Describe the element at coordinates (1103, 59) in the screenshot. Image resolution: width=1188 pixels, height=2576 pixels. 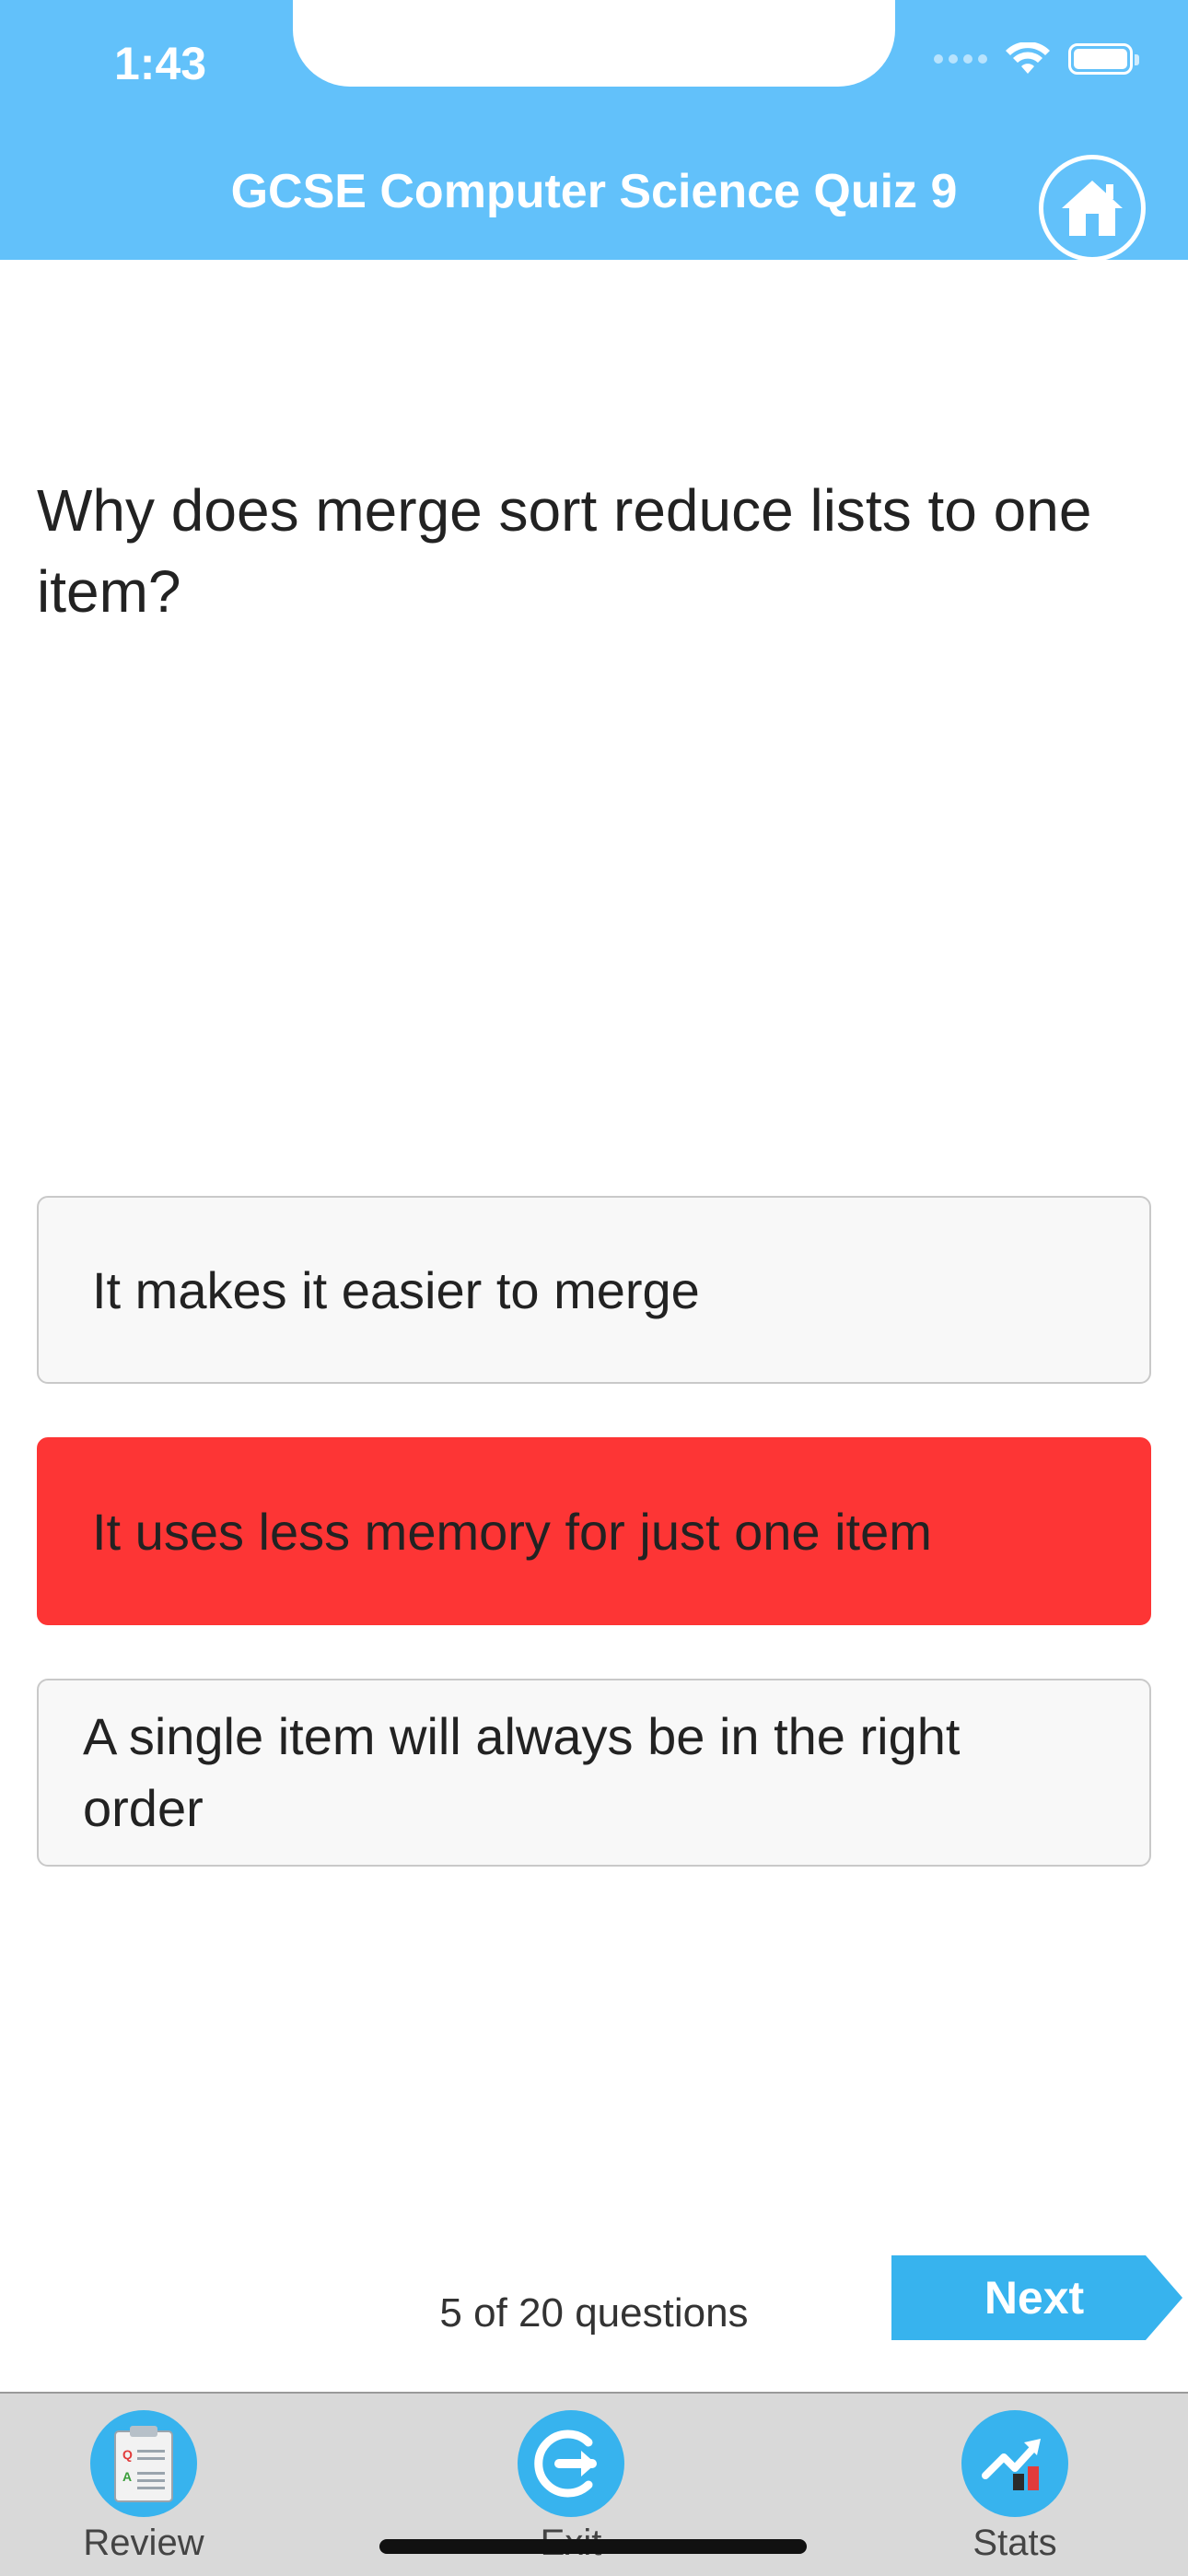
I see `battery-icon` at that location.